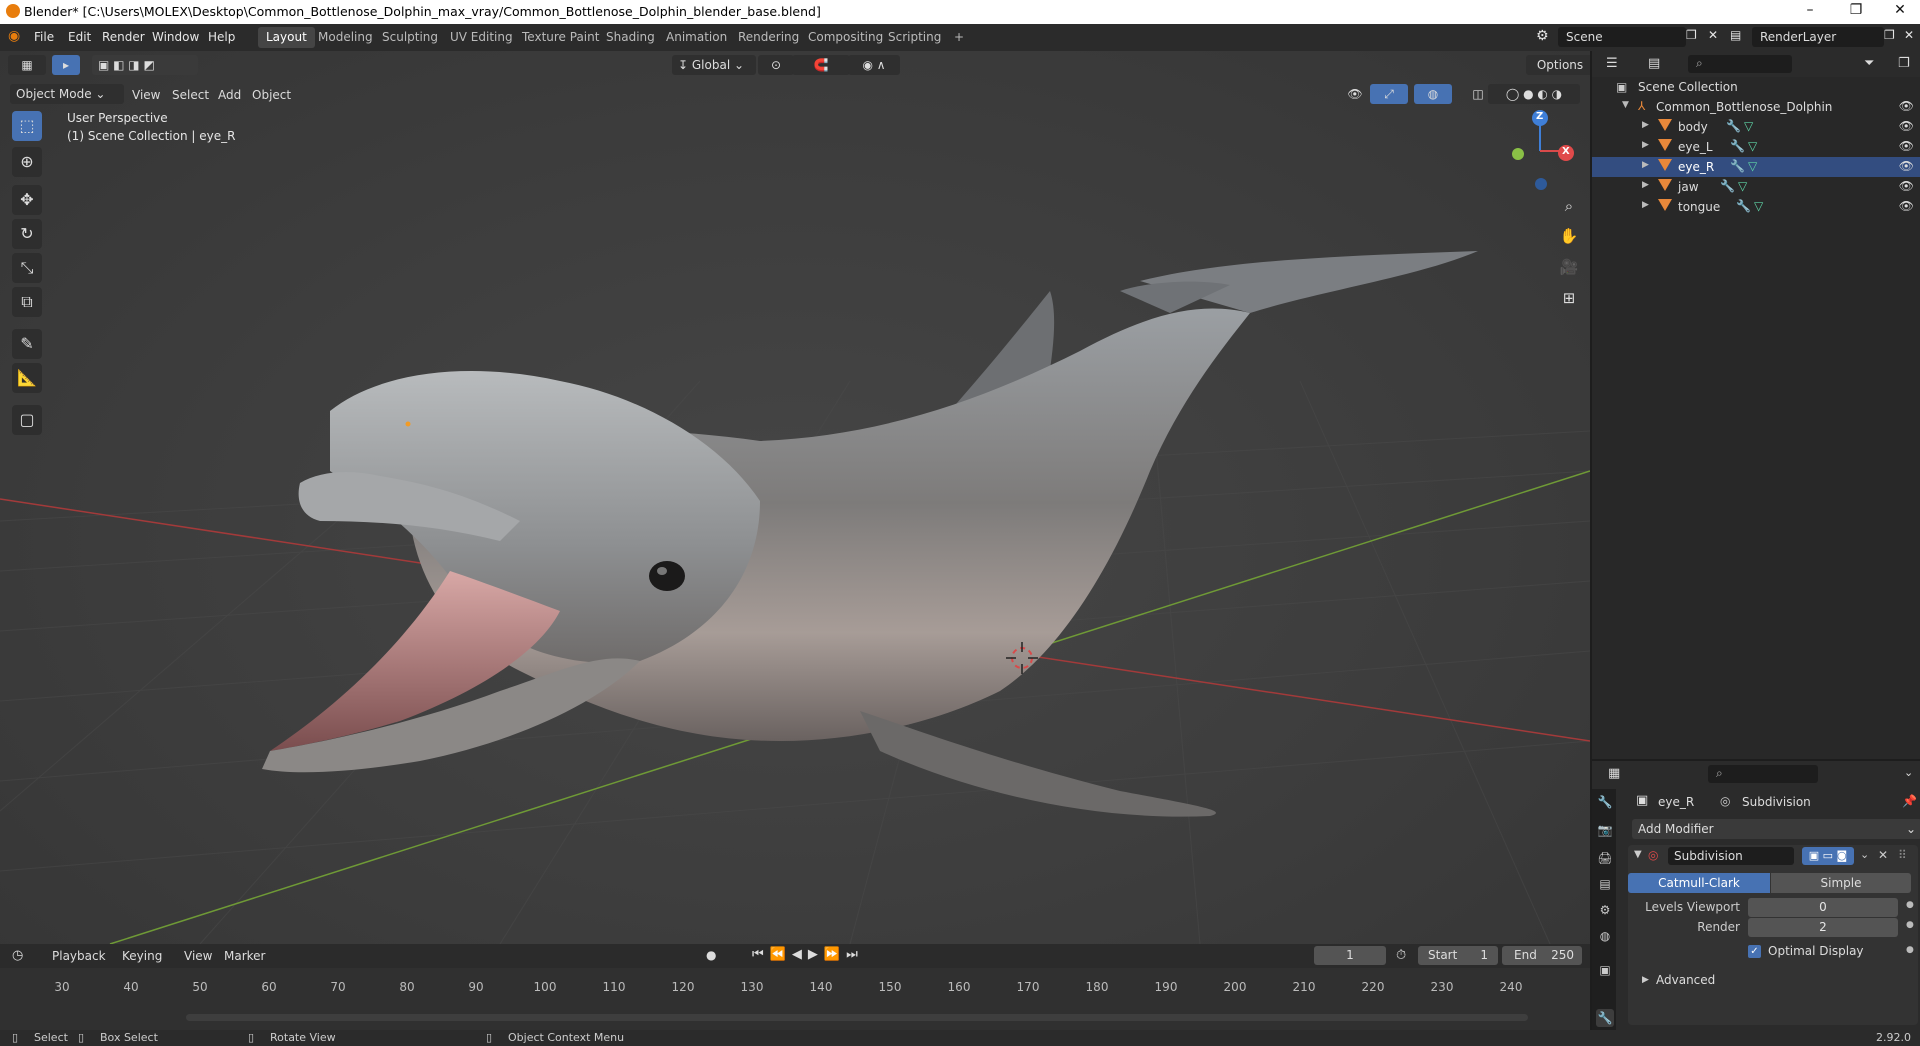  What do you see at coordinates (1699, 883) in the screenshot?
I see `tab-catmull-clark: Catmull-Clark` at bounding box center [1699, 883].